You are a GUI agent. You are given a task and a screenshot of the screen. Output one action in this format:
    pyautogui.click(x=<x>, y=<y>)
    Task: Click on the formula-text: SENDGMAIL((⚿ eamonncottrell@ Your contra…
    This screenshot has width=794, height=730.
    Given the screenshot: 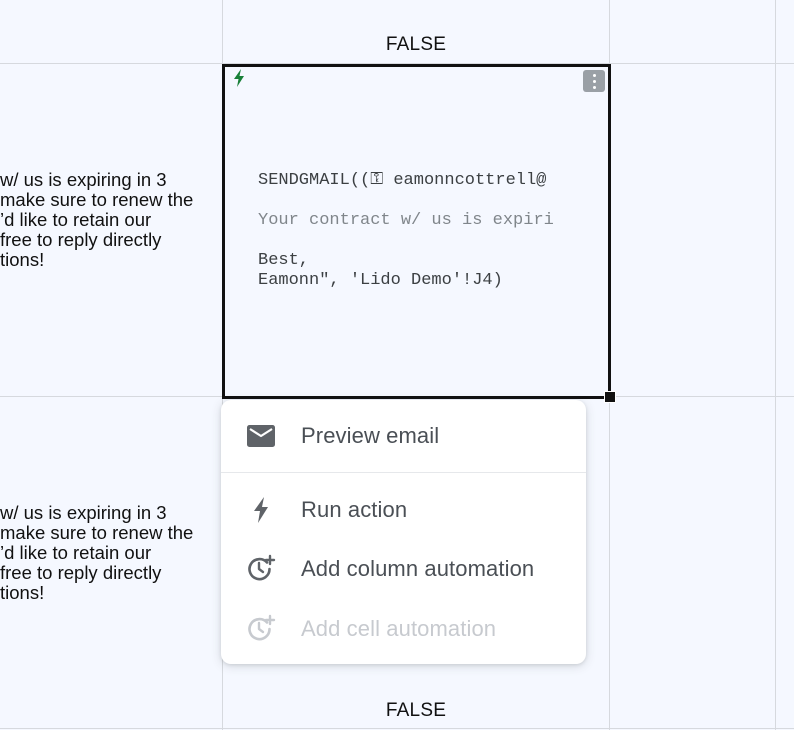 What is the action you would take?
    pyautogui.click(x=430, y=231)
    